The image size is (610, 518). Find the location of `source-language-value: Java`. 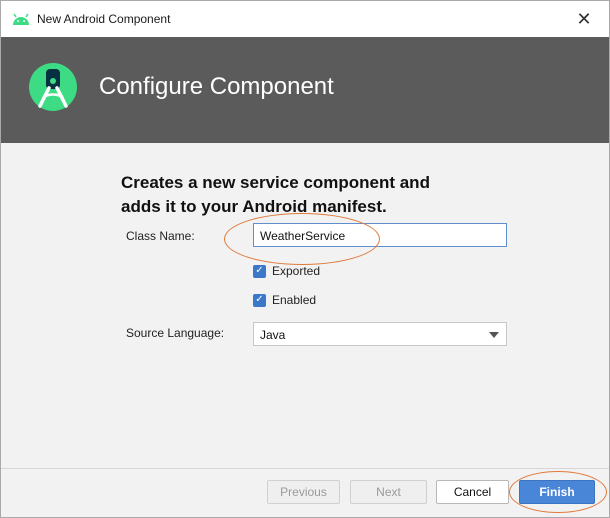

source-language-value: Java is located at coordinates (273, 335).